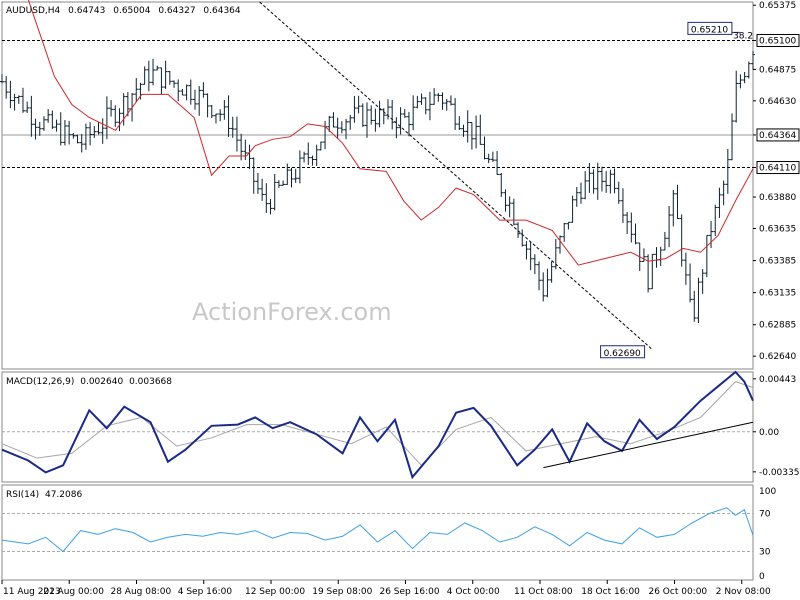 Image resolution: width=800 pixels, height=600 pixels. What do you see at coordinates (176, 11) in the screenshot?
I see `low: 0.64327` at bounding box center [176, 11].